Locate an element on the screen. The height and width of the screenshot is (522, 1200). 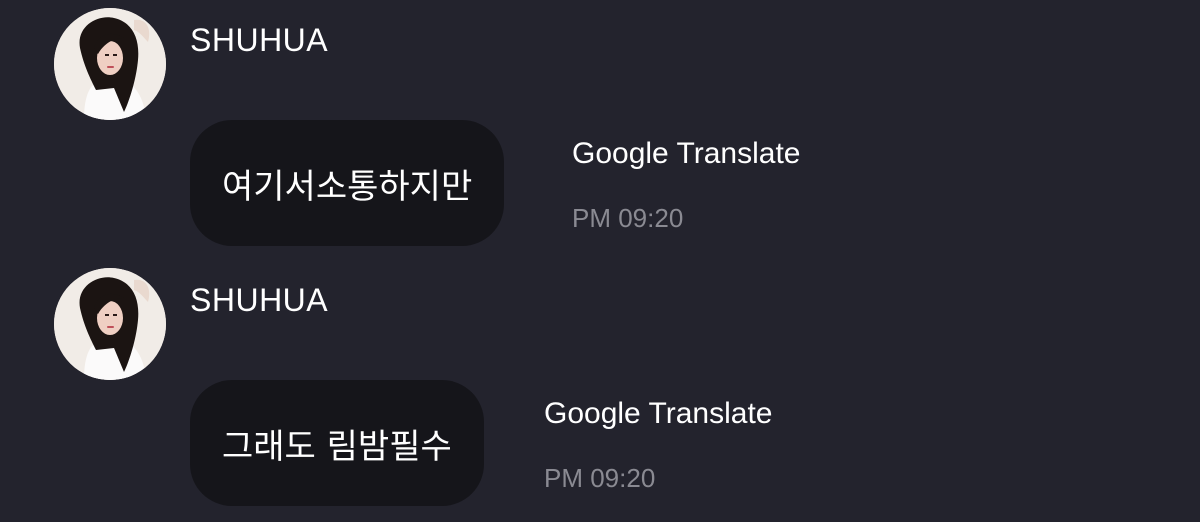
message-text: 그래도 림밤필수 is located at coordinates (337, 446).